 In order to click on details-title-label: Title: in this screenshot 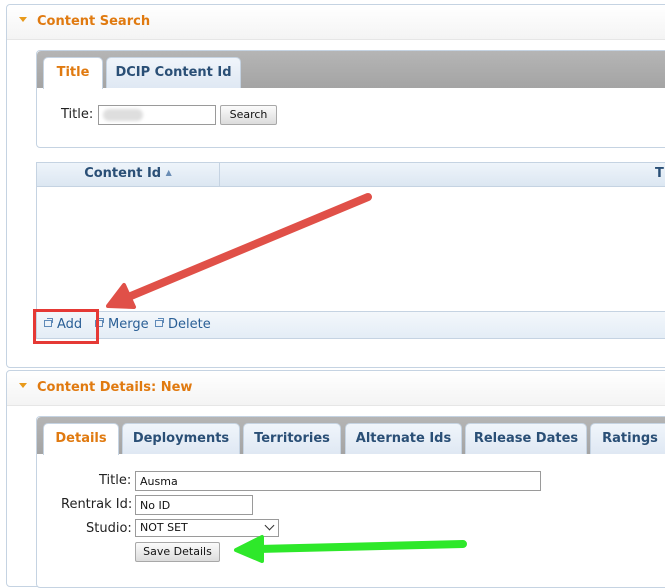, I will do `click(115, 480)`.